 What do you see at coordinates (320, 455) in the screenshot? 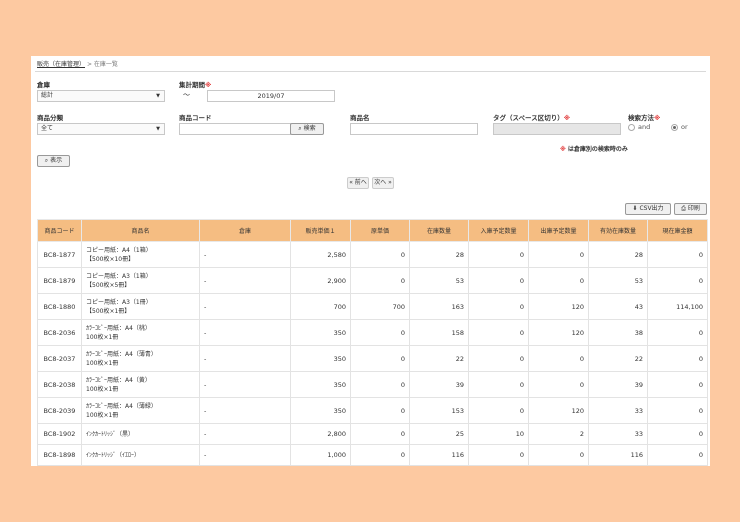
I see `cell-price: 1,000` at bounding box center [320, 455].